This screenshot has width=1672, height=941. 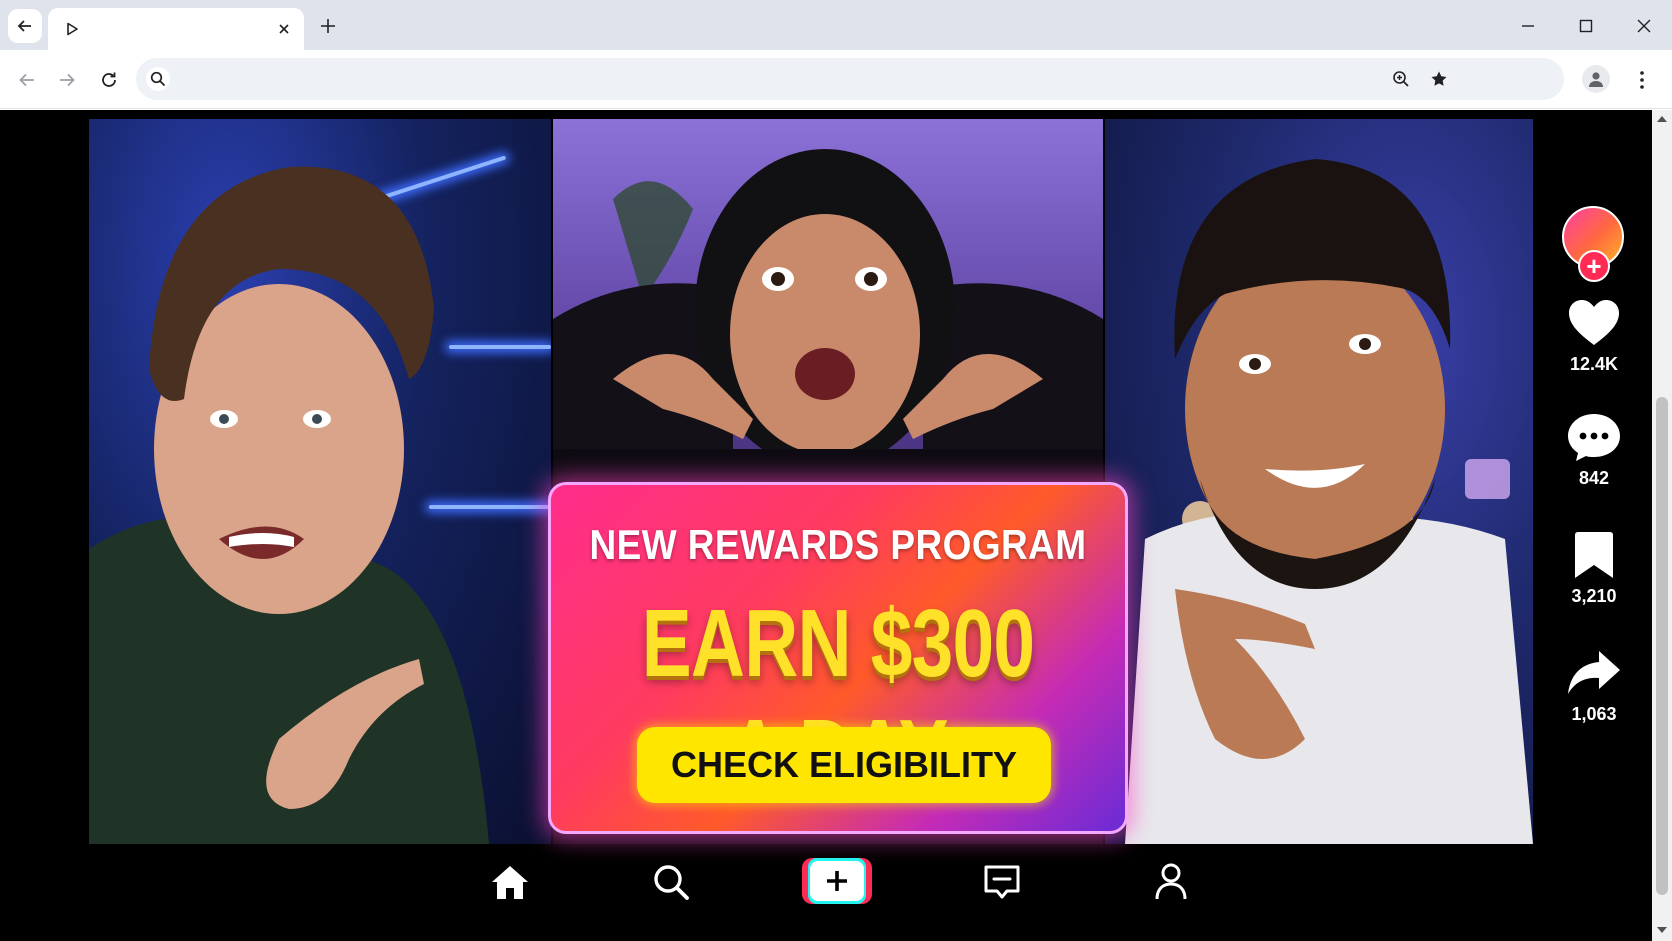 What do you see at coordinates (1401, 79) in the screenshot?
I see `zoom-icon` at bounding box center [1401, 79].